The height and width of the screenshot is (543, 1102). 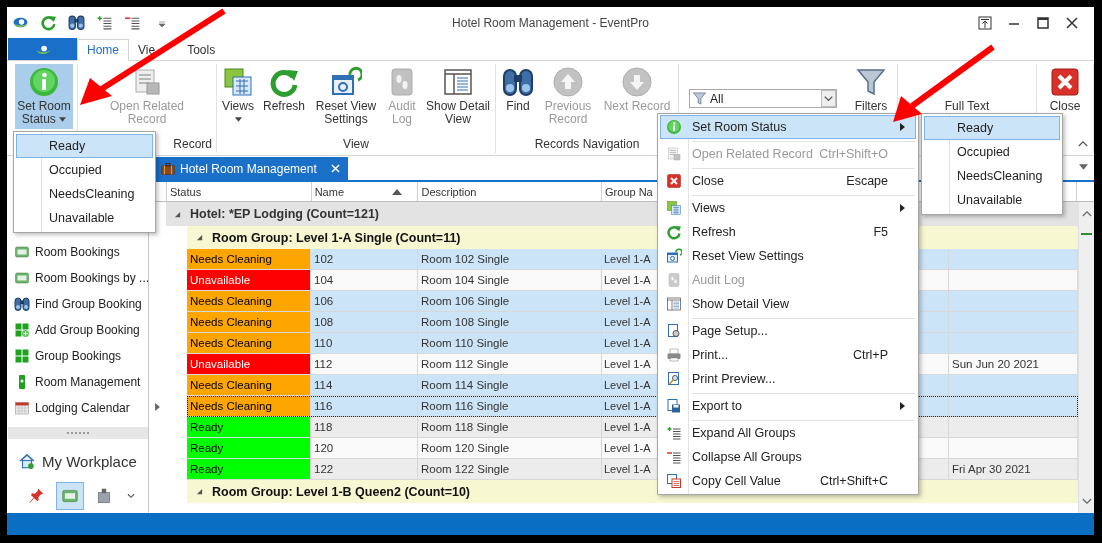 What do you see at coordinates (252, 168) in the screenshot?
I see `document-tab: Hotel Room Management` at bounding box center [252, 168].